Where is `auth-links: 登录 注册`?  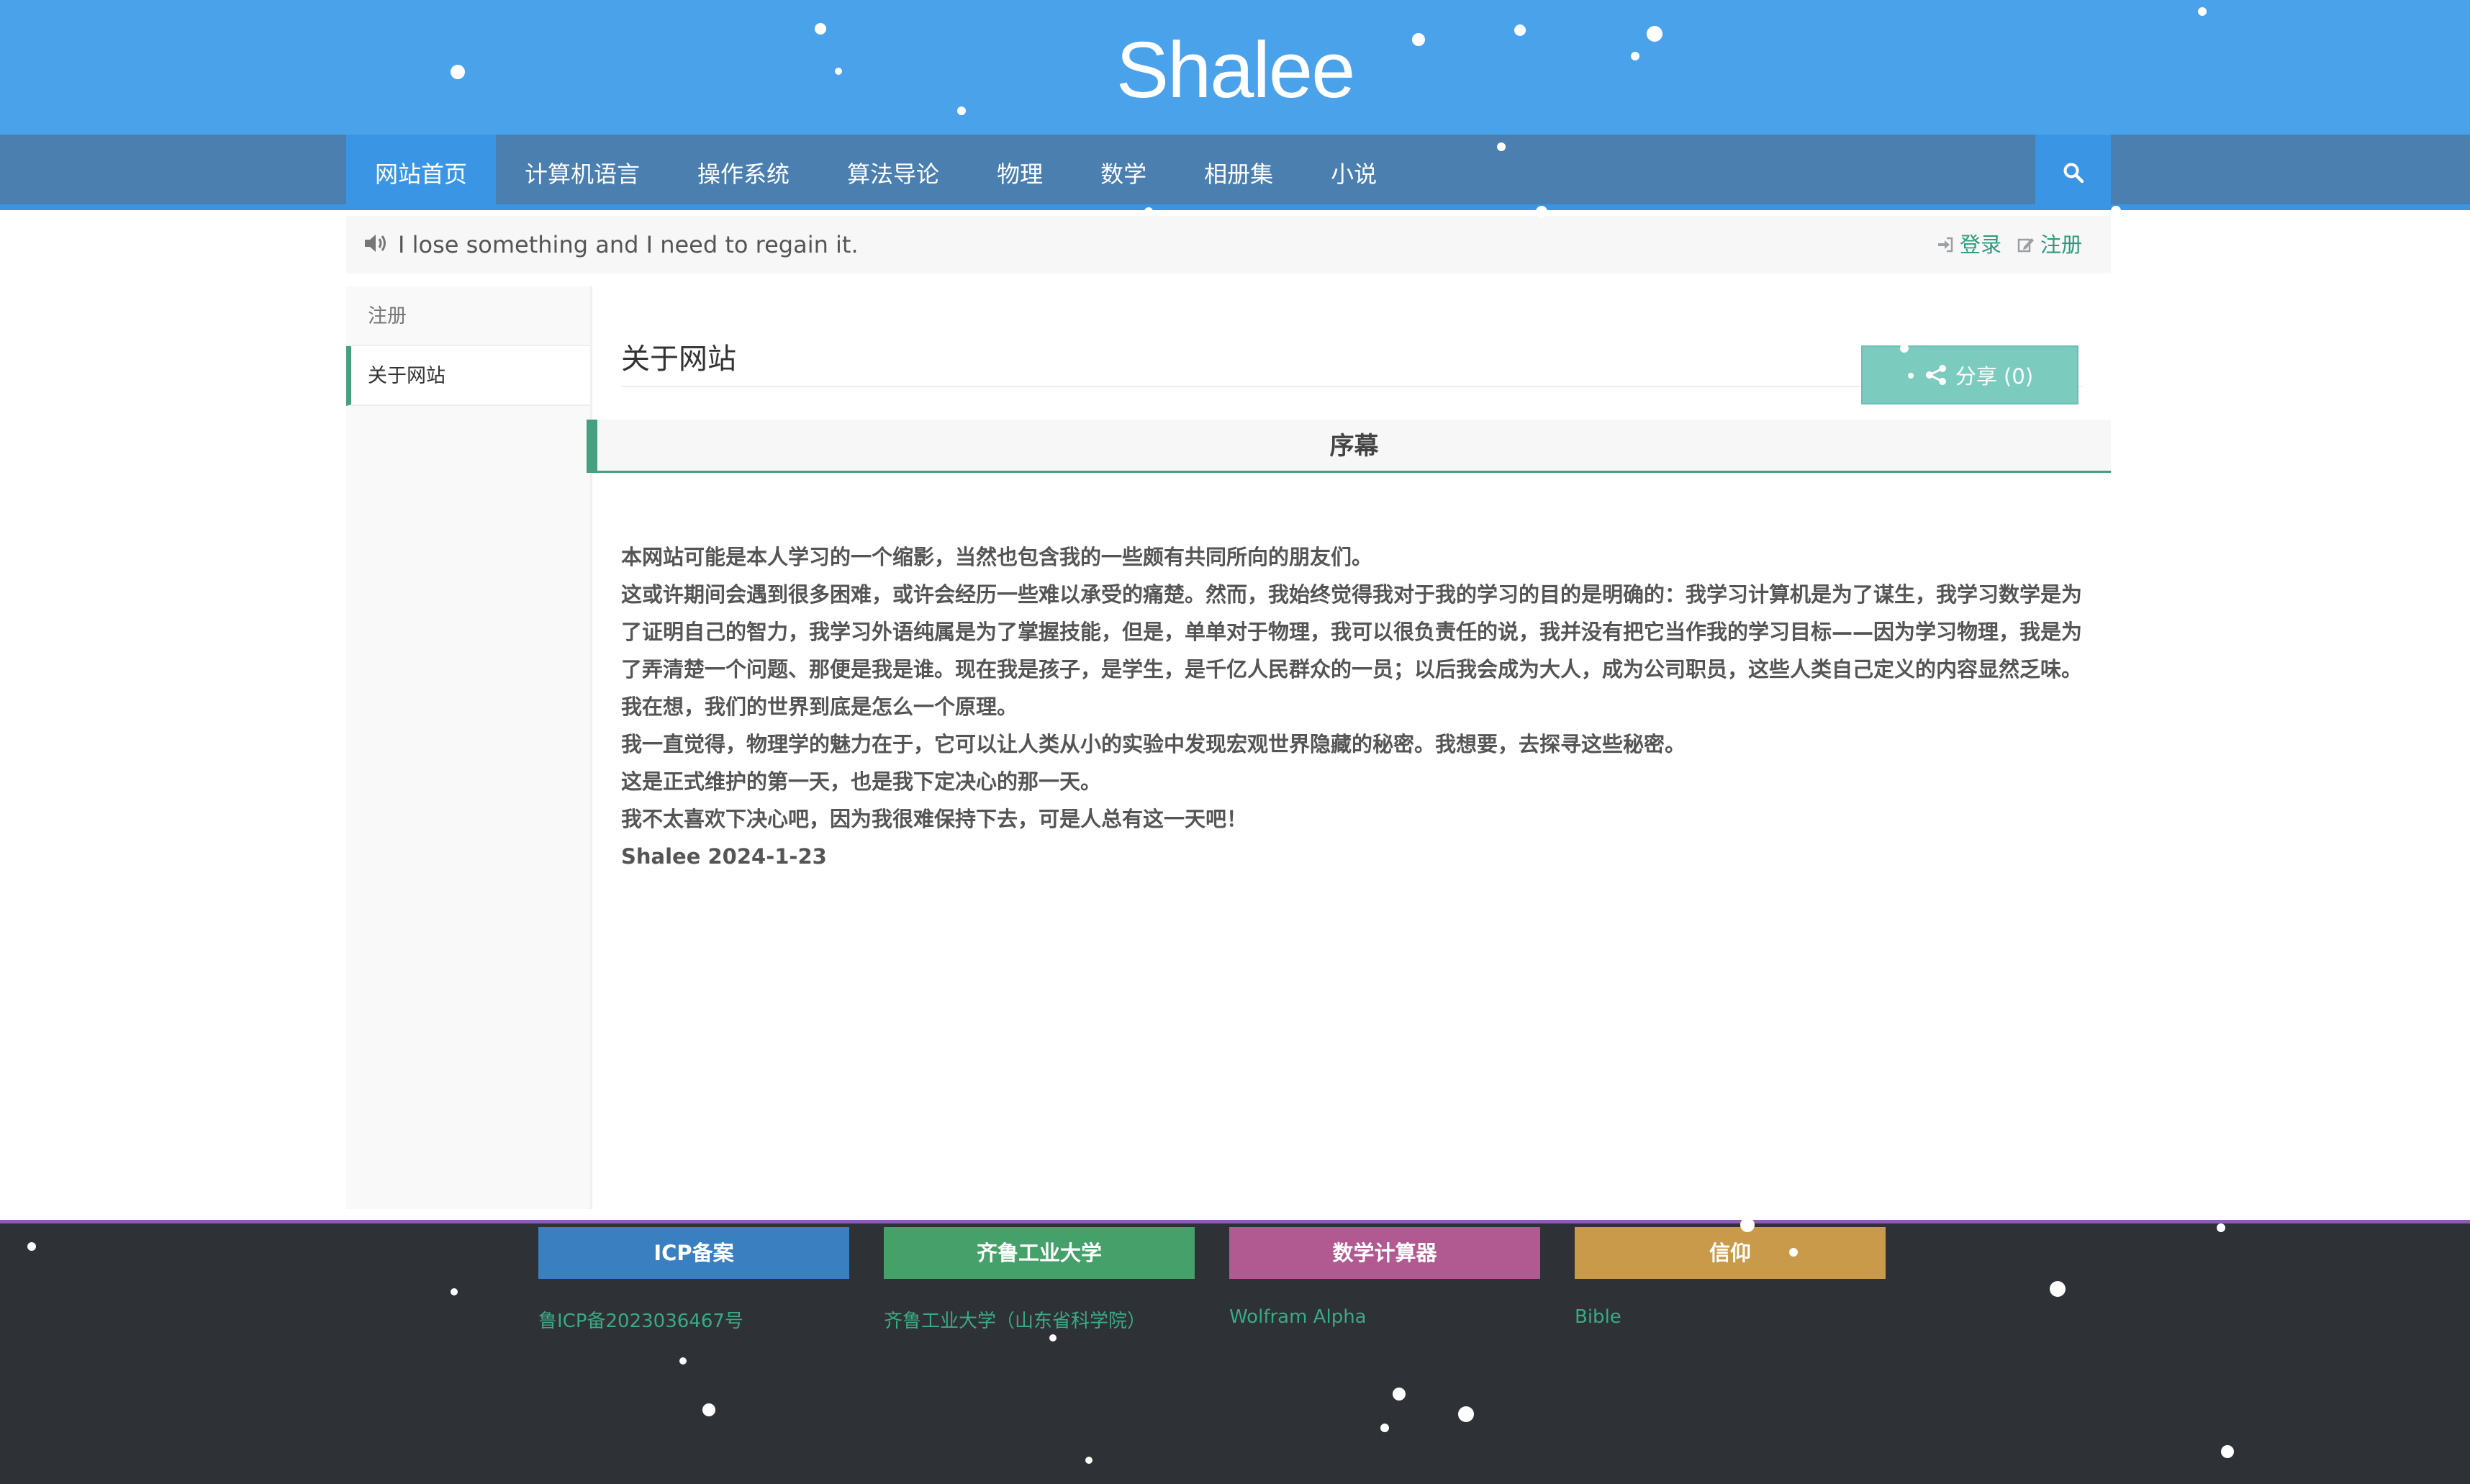
auth-links: 登录 注册 is located at coordinates (2010, 244).